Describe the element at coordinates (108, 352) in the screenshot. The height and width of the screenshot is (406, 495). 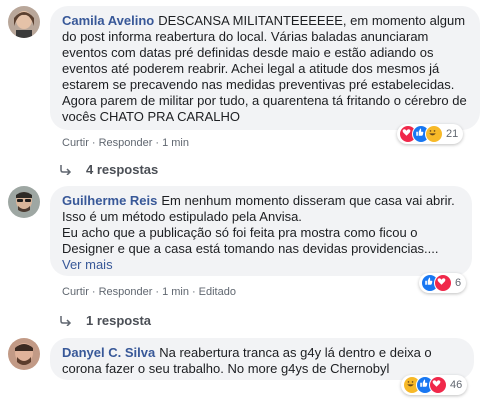
I see `comment-author: Danyel C. Silva` at that location.